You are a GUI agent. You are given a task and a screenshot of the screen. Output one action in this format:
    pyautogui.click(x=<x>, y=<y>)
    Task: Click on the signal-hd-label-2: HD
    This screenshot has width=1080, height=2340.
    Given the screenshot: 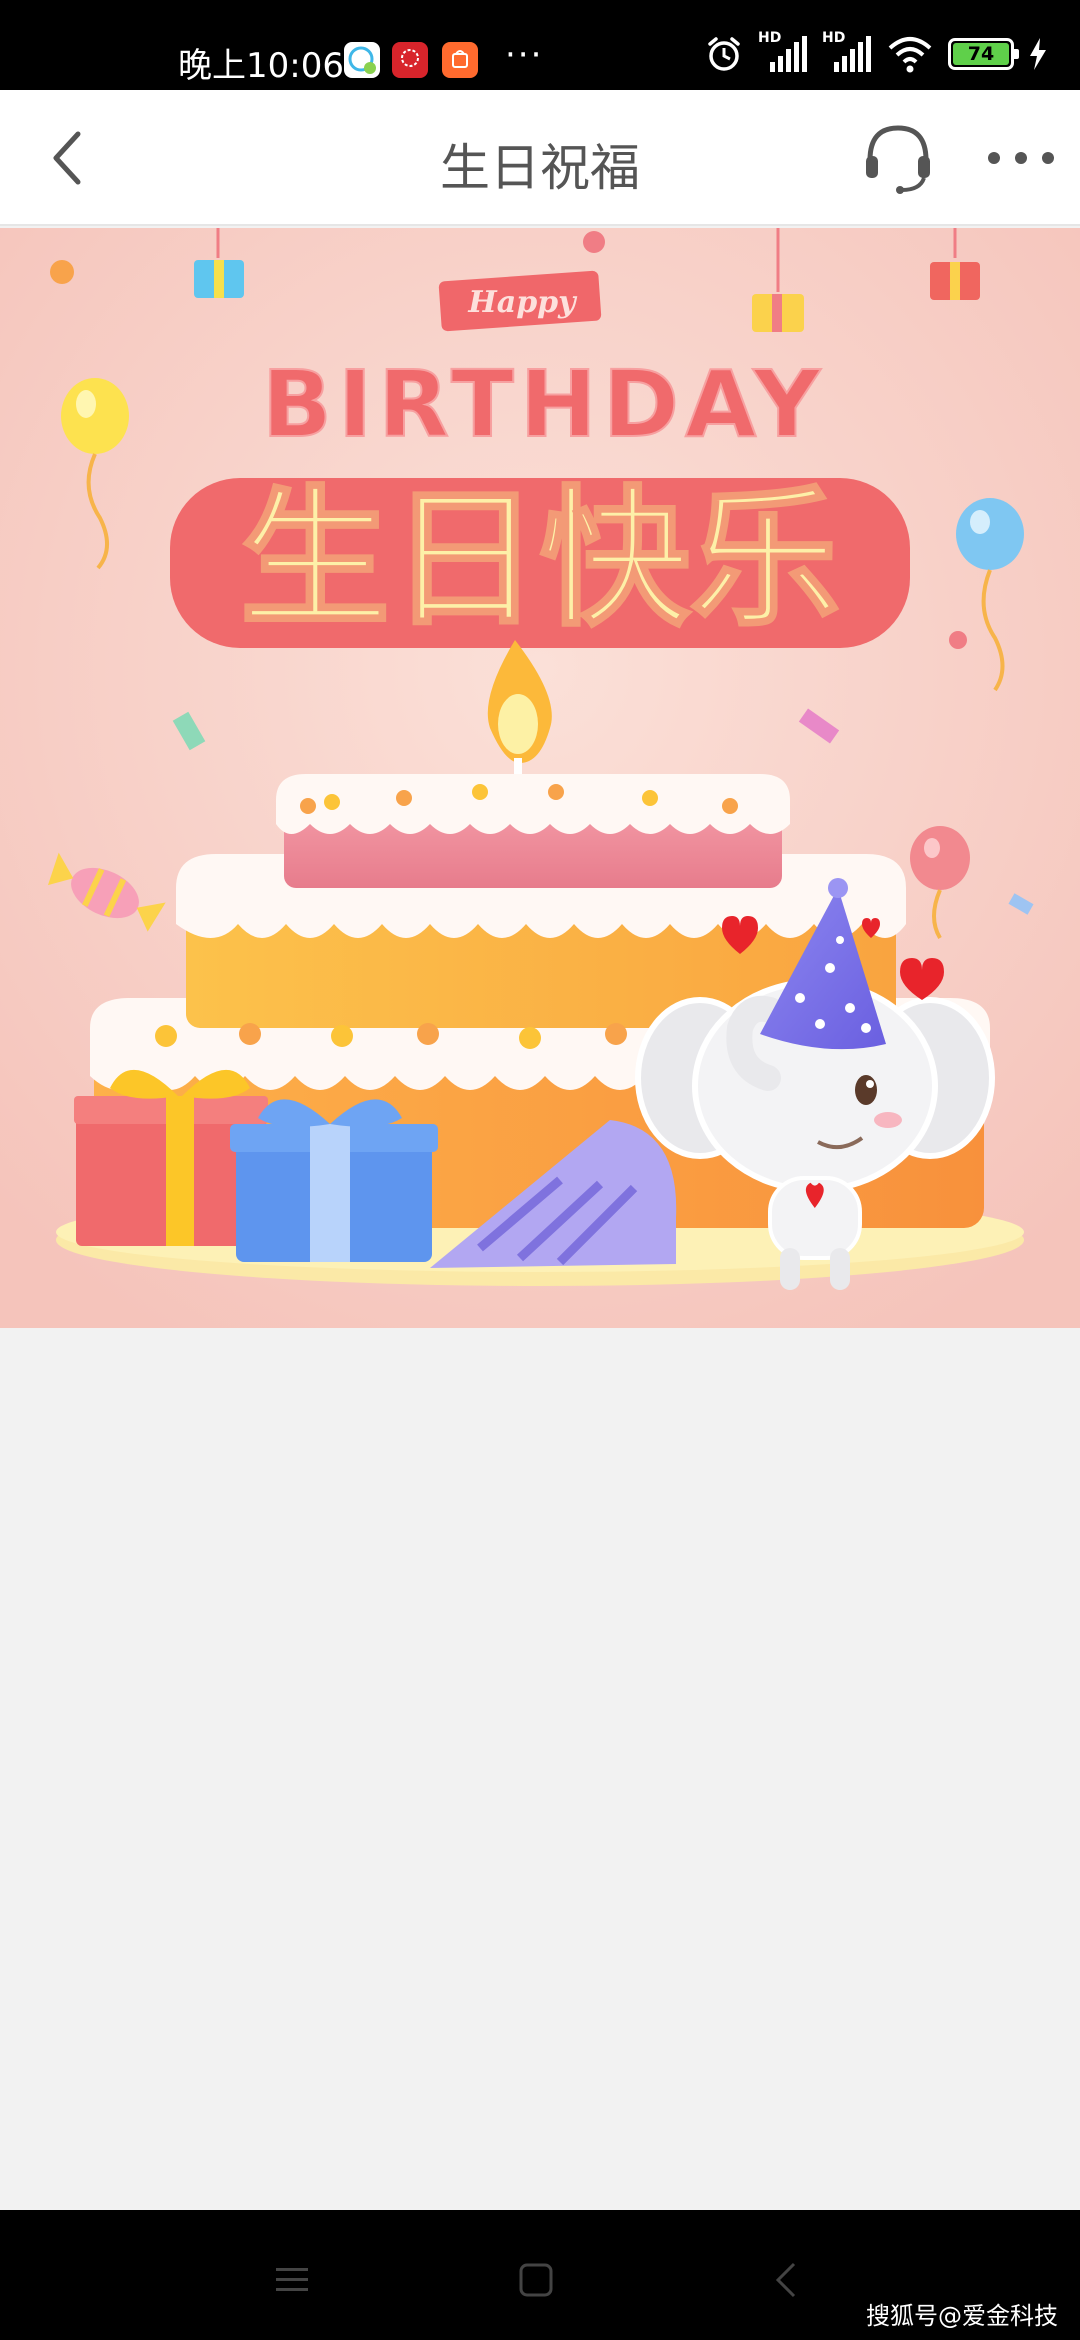 What is the action you would take?
    pyautogui.click(x=834, y=38)
    